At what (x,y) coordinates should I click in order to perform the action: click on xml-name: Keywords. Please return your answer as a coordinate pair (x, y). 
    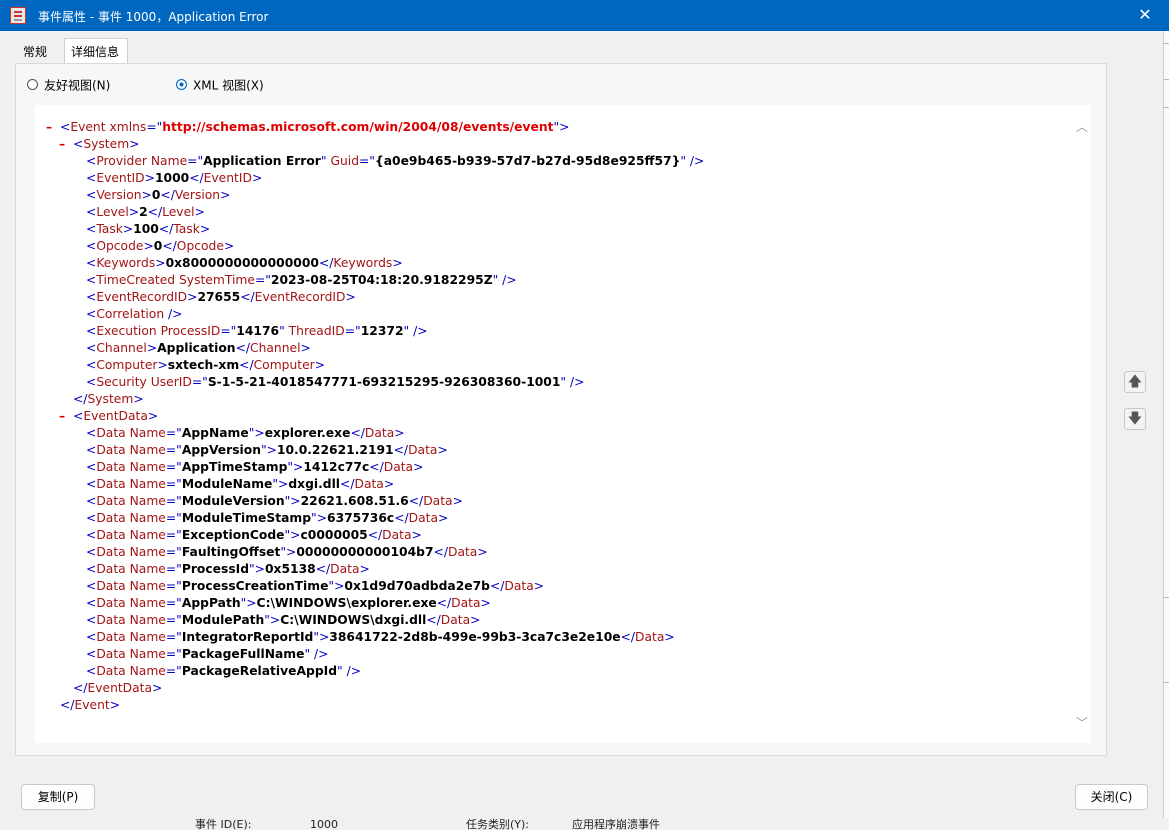
    Looking at the image, I should click on (363, 263).